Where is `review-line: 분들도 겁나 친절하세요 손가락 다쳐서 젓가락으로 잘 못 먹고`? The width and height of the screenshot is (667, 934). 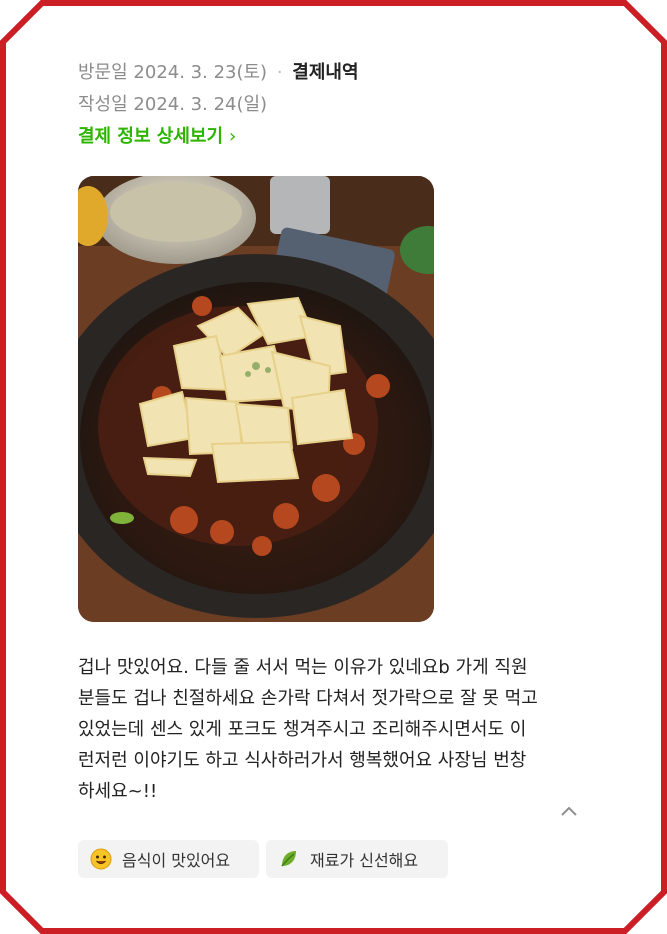 review-line: 분들도 겁나 친절하세요 손가락 다쳐서 젓가락으로 잘 못 먹고 is located at coordinates (308, 698).